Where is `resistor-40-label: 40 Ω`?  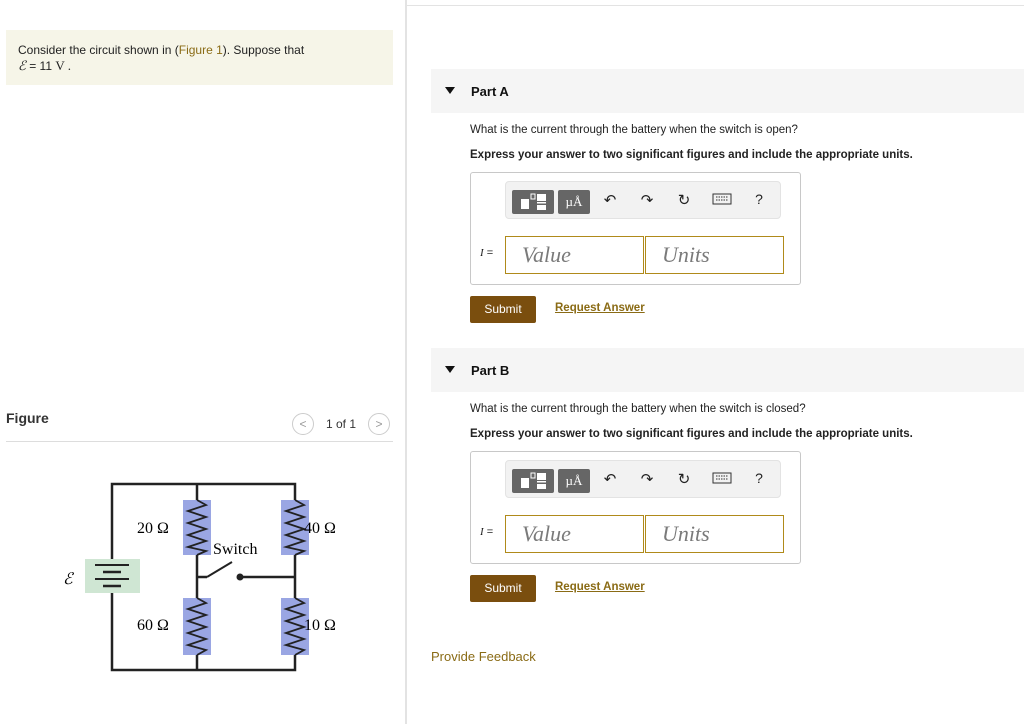
resistor-40-label: 40 Ω is located at coordinates (320, 528).